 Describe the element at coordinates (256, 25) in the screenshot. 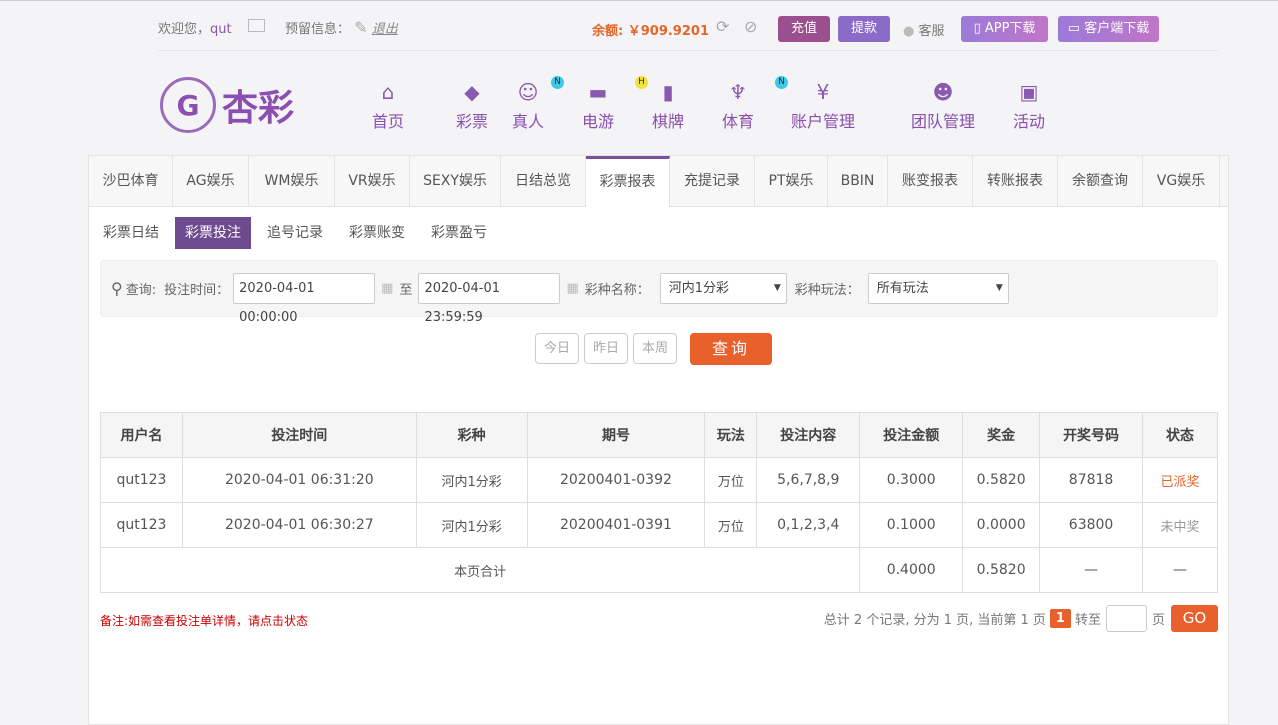

I see `mail-icon` at that location.